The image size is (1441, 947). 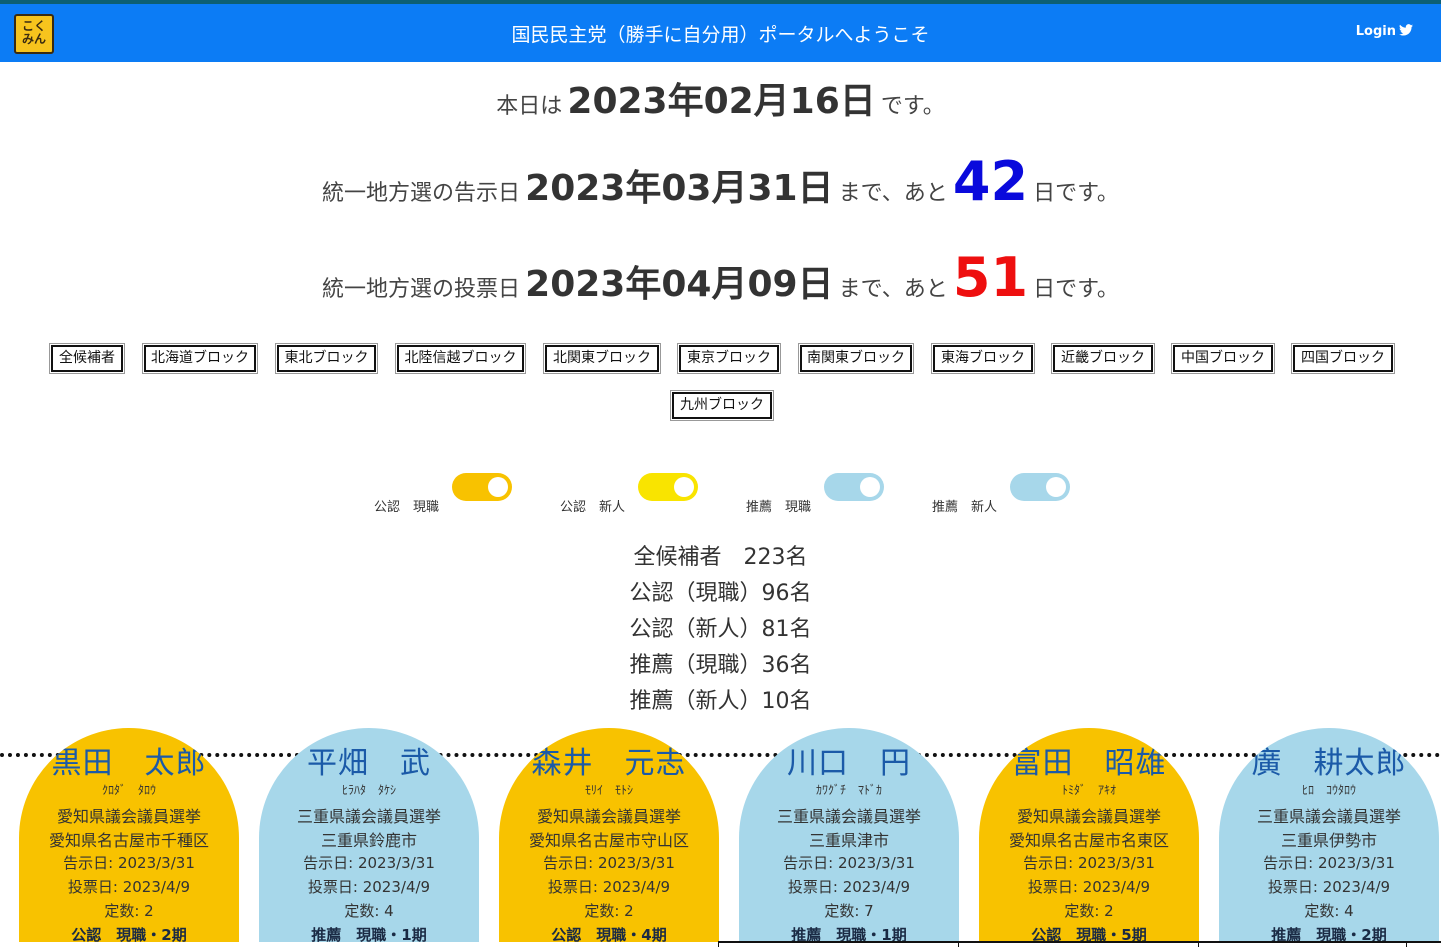 I want to click on candidate-kana: ｸﾛﾀﾞ ﾀﾛｳ, so click(x=128, y=790).